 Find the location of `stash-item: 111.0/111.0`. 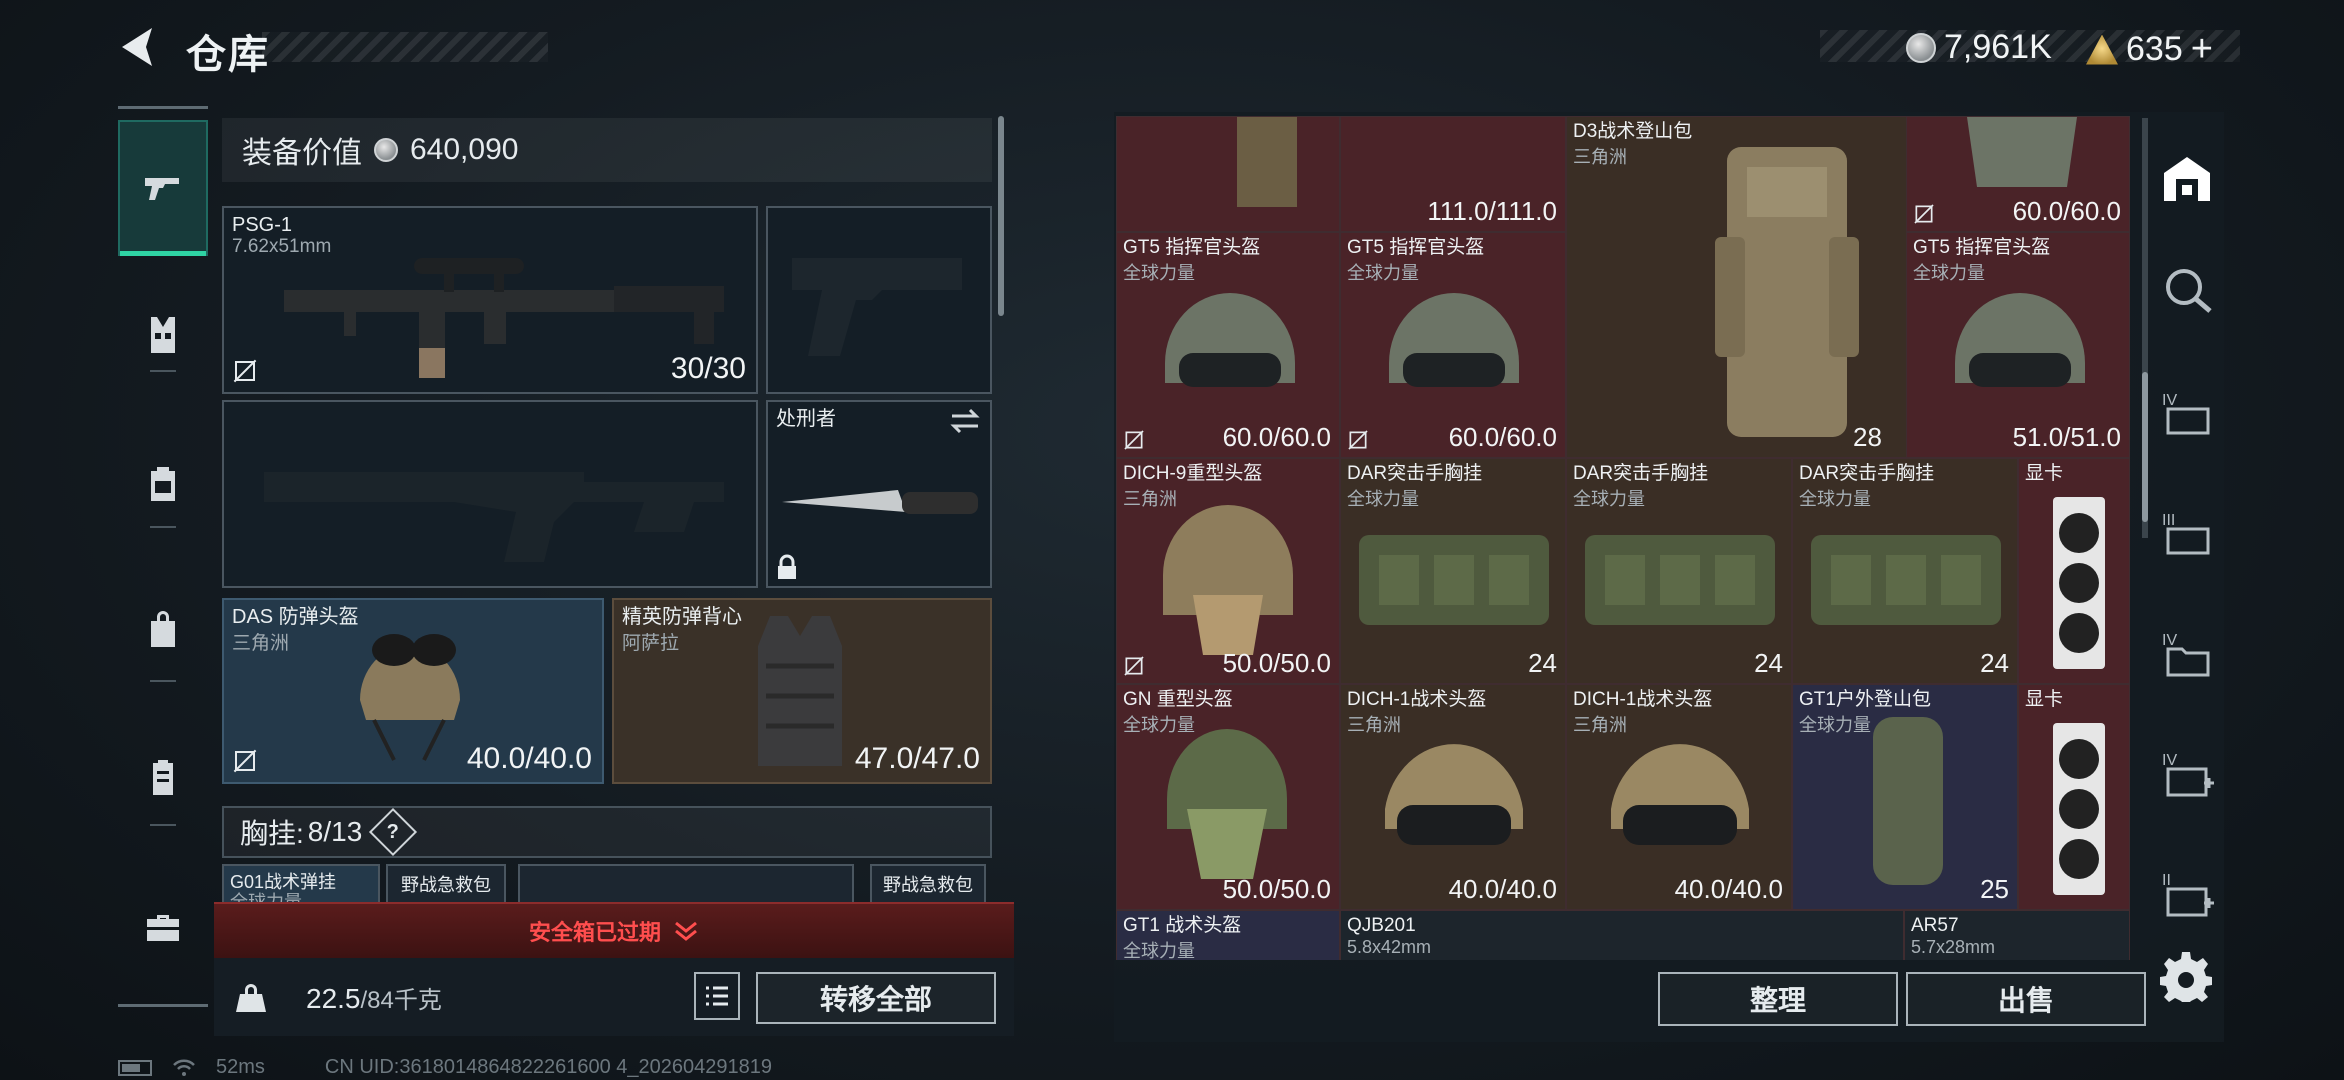

stash-item: 111.0/111.0 is located at coordinates (1453, 174).